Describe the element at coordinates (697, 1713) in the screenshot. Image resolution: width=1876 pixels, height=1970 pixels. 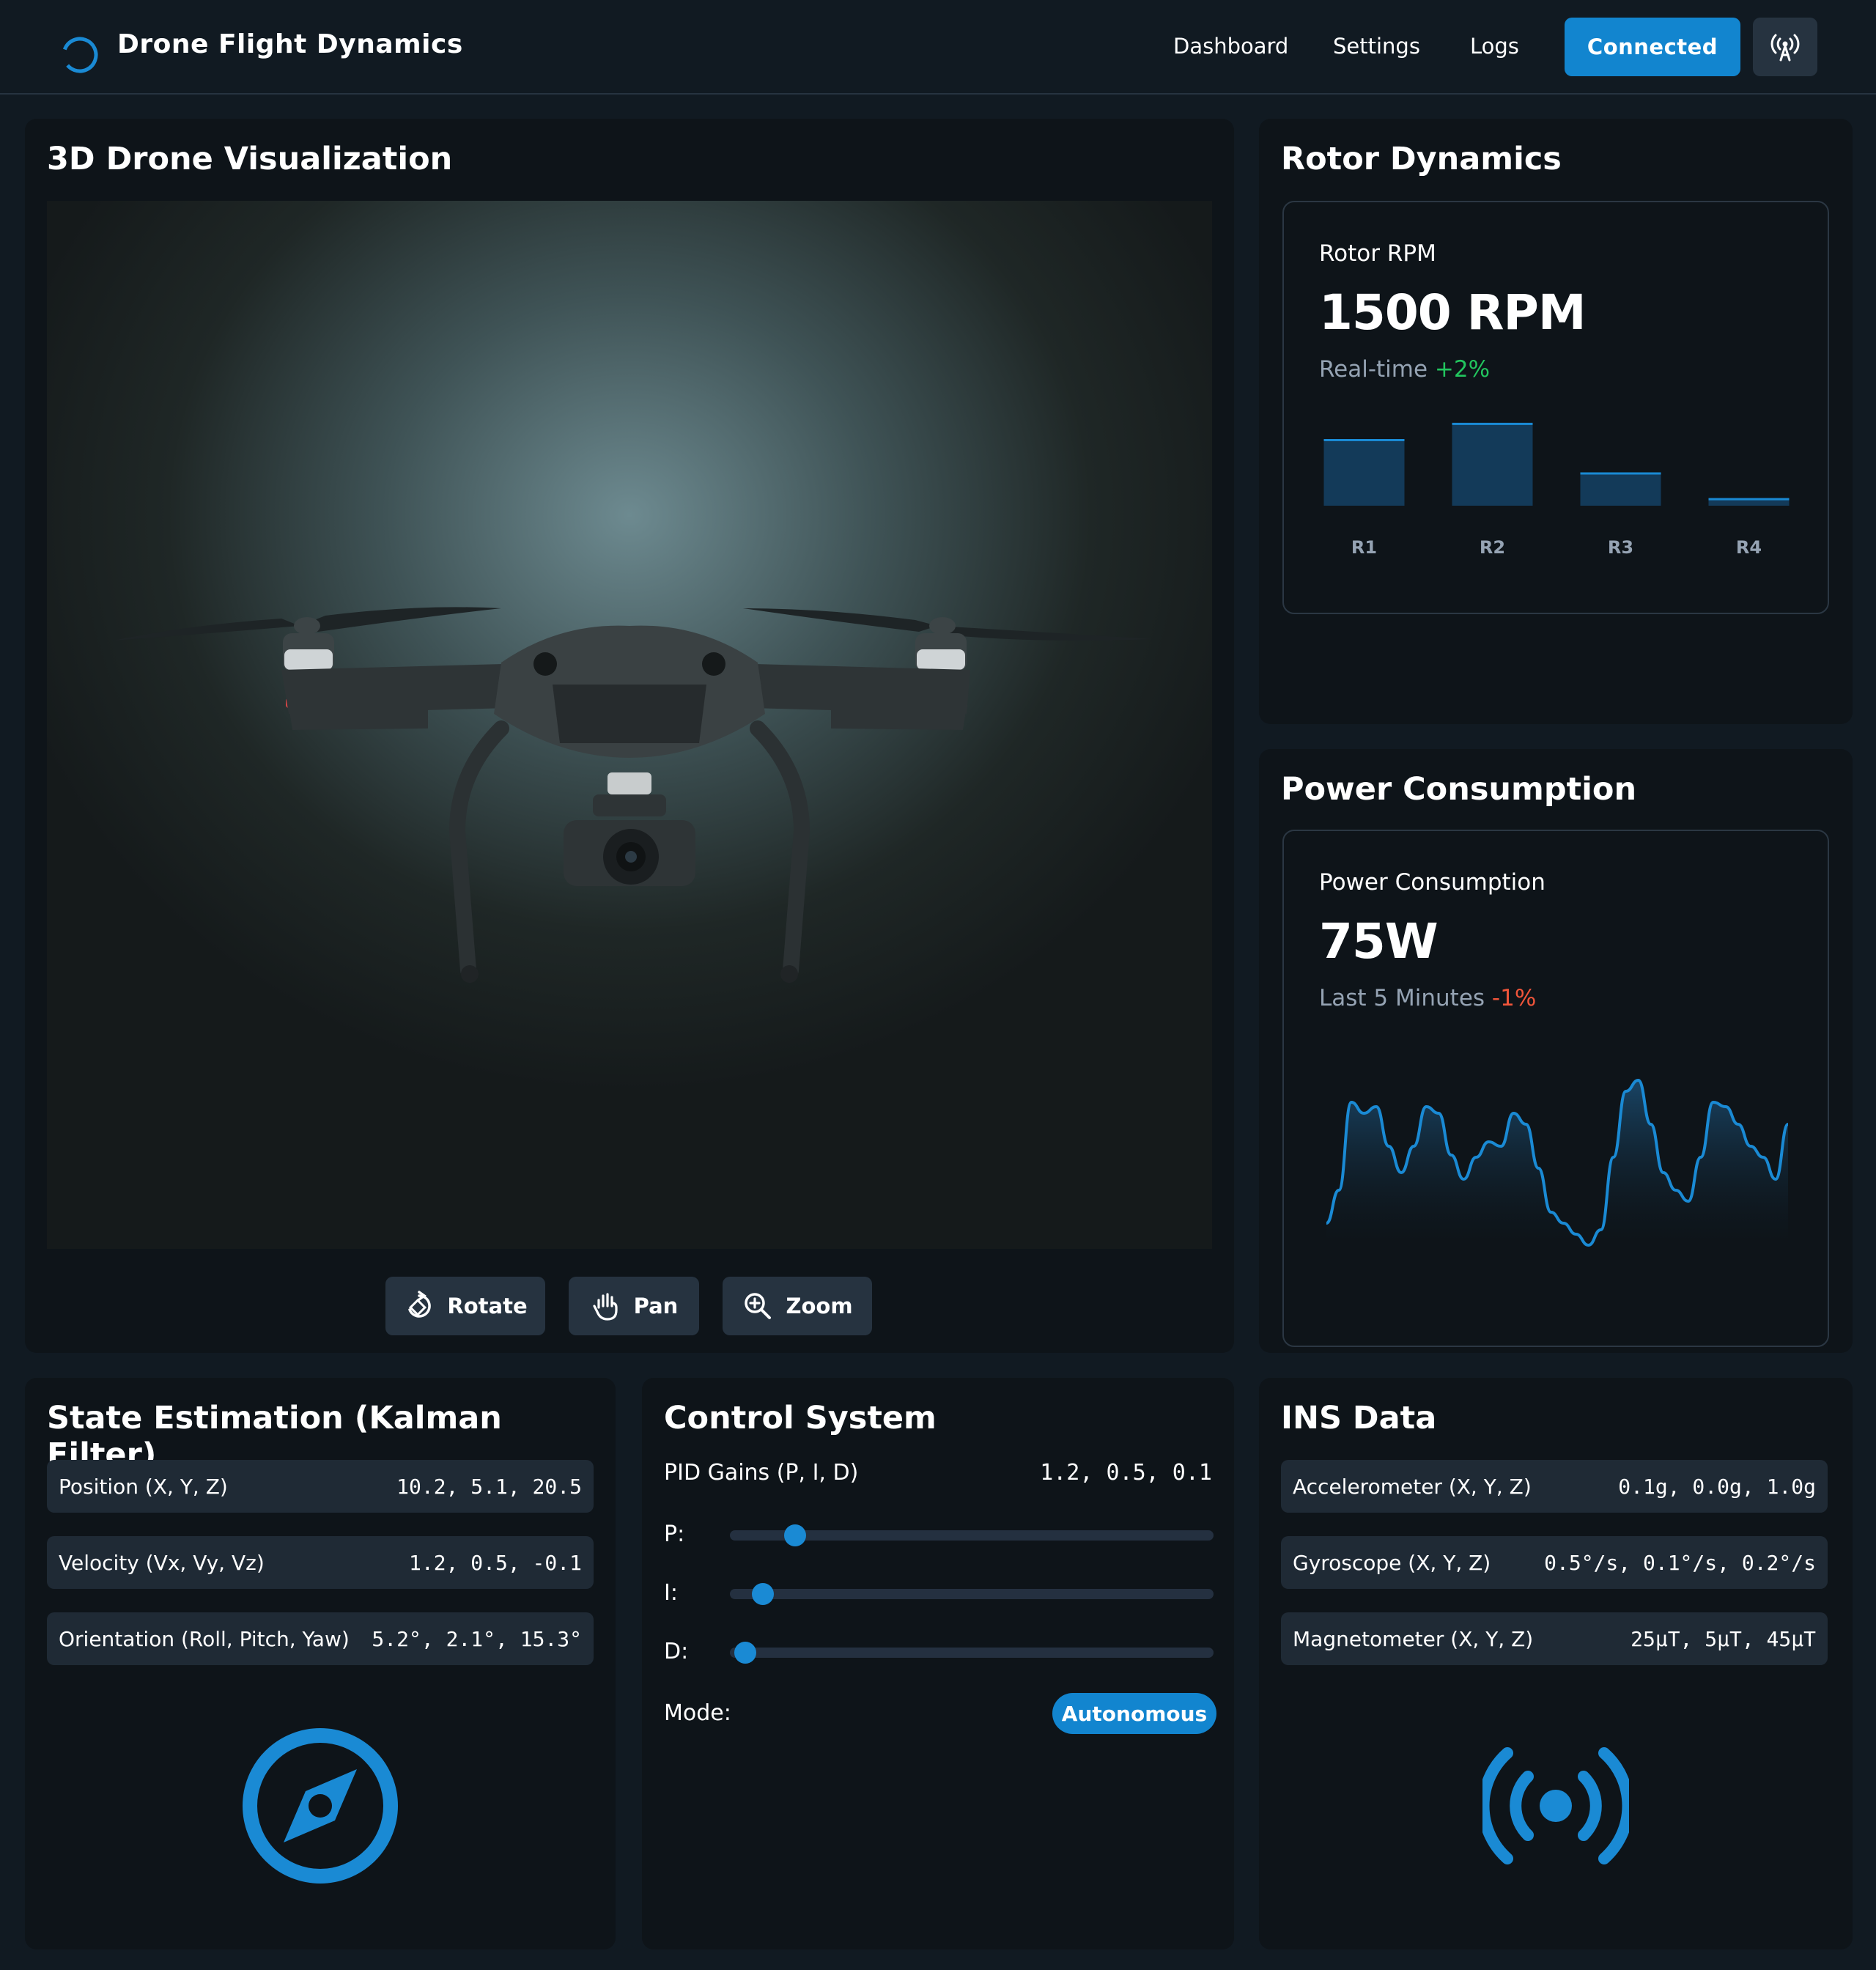
I see `mode-label: Mode:` at that location.